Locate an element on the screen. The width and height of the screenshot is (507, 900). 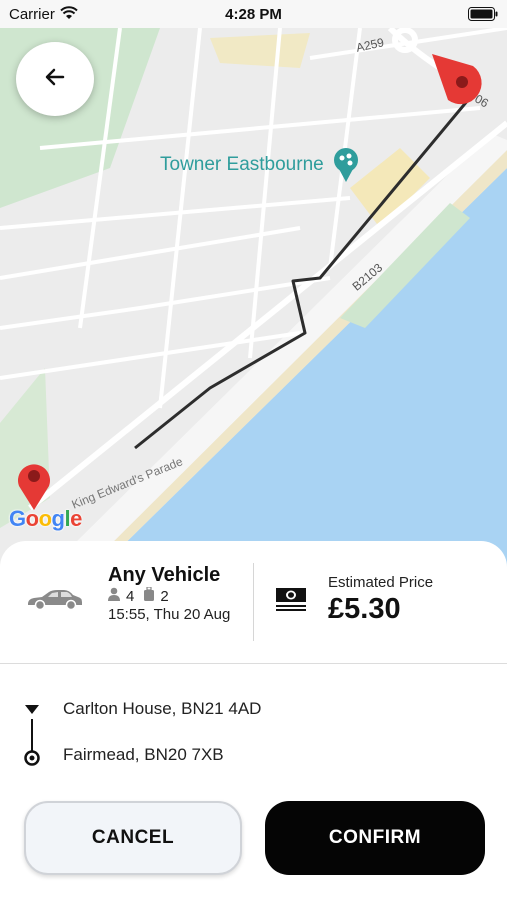
vehicle-capacity: 4 2 is located at coordinates (143, 595).